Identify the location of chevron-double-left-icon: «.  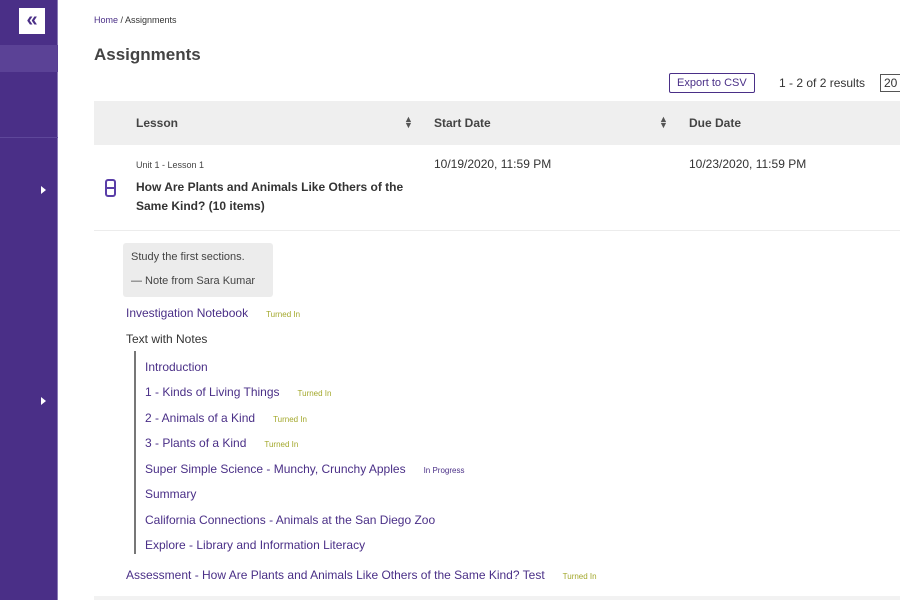
(32, 20).